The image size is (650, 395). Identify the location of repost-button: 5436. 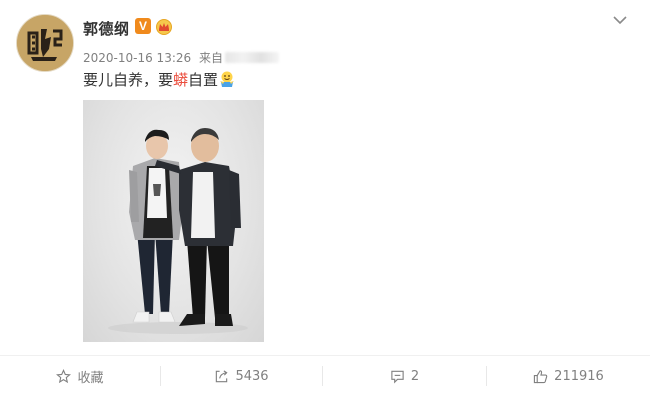
(241, 375).